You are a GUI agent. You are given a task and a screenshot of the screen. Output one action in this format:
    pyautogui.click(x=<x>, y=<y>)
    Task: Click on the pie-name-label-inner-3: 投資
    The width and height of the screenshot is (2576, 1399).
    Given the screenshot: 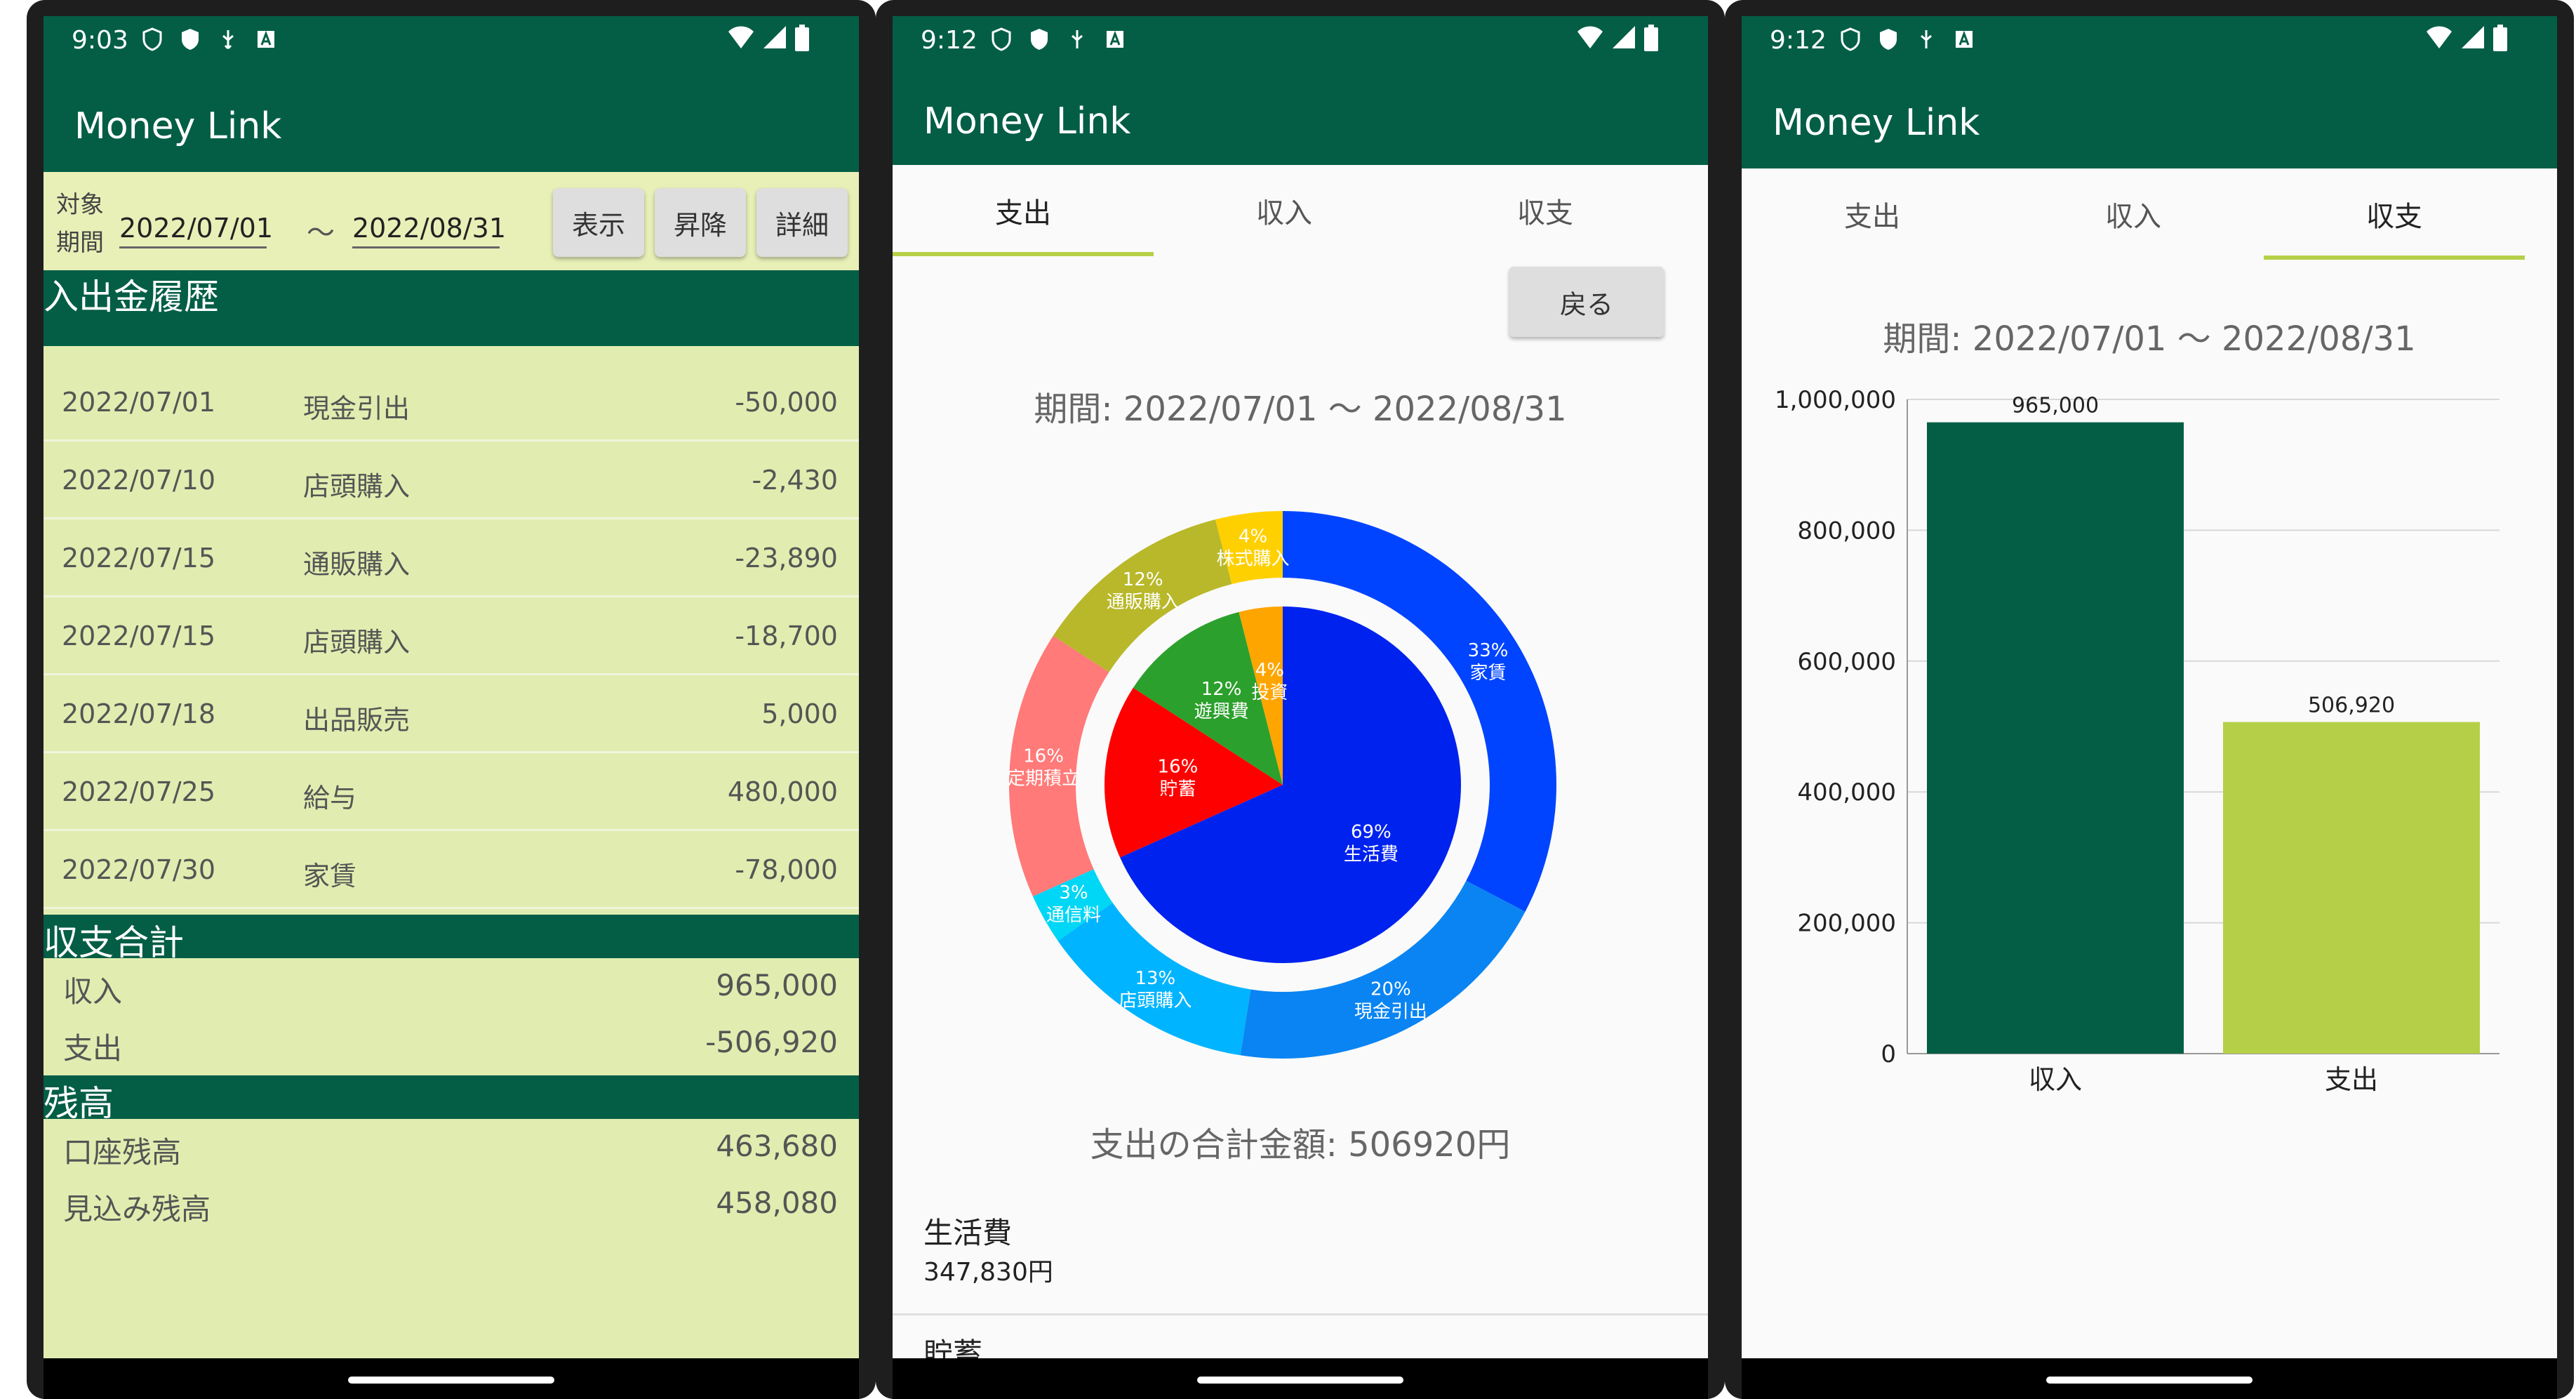 What is the action you would take?
    pyautogui.click(x=1270, y=692)
    